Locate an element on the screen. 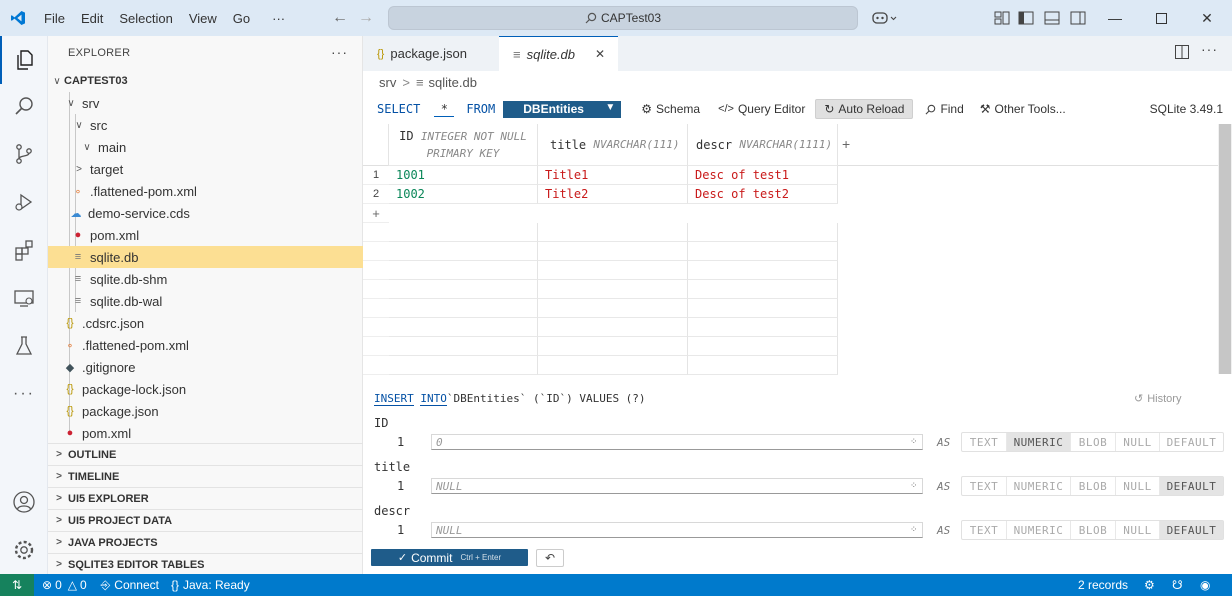 Image resolution: width=1232 pixels, height=596 pixels. minimize-icon: — is located at coordinates (1115, 18).